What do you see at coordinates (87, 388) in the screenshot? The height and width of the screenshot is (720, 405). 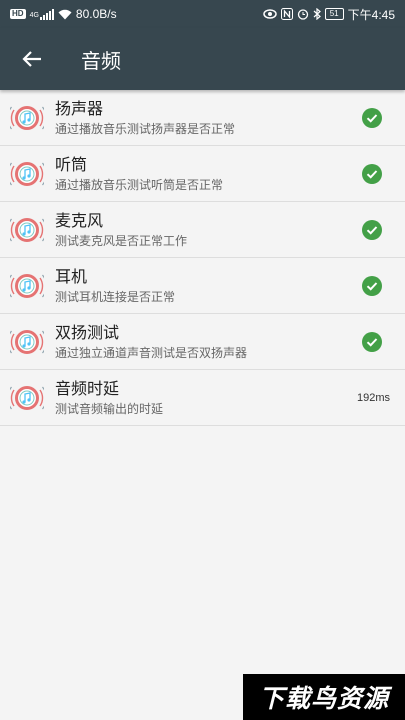 I see `list-item-title: 音频时延` at bounding box center [87, 388].